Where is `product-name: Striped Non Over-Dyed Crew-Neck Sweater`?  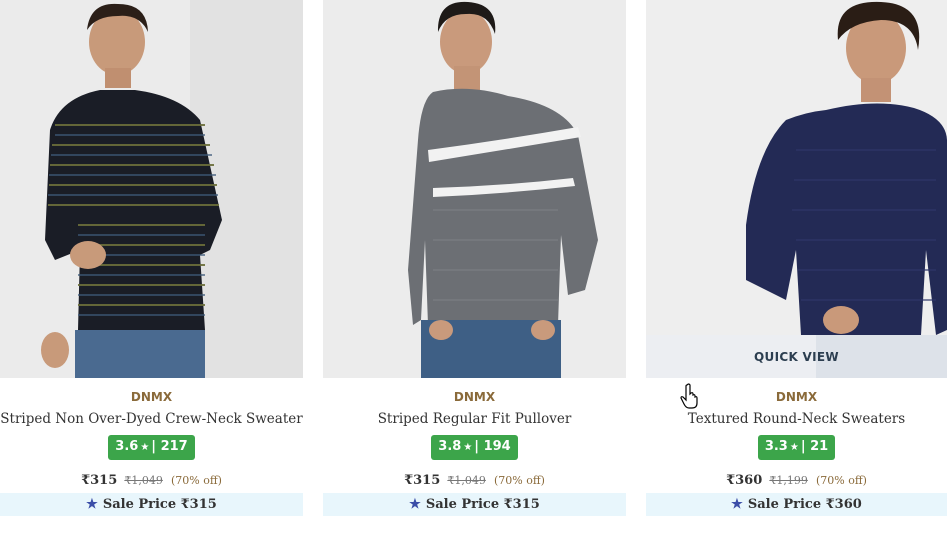 product-name: Striped Non Over-Dyed Crew-Neck Sweater is located at coordinates (151, 419).